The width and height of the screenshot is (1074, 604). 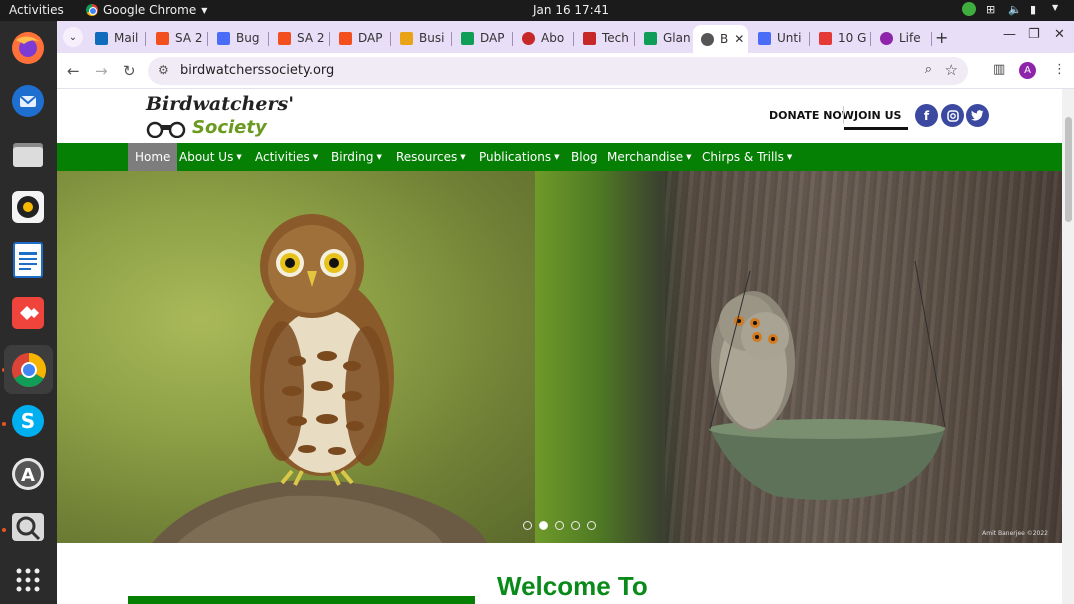 What do you see at coordinates (28, 527) in the screenshot?
I see `dock-screenshot` at bounding box center [28, 527].